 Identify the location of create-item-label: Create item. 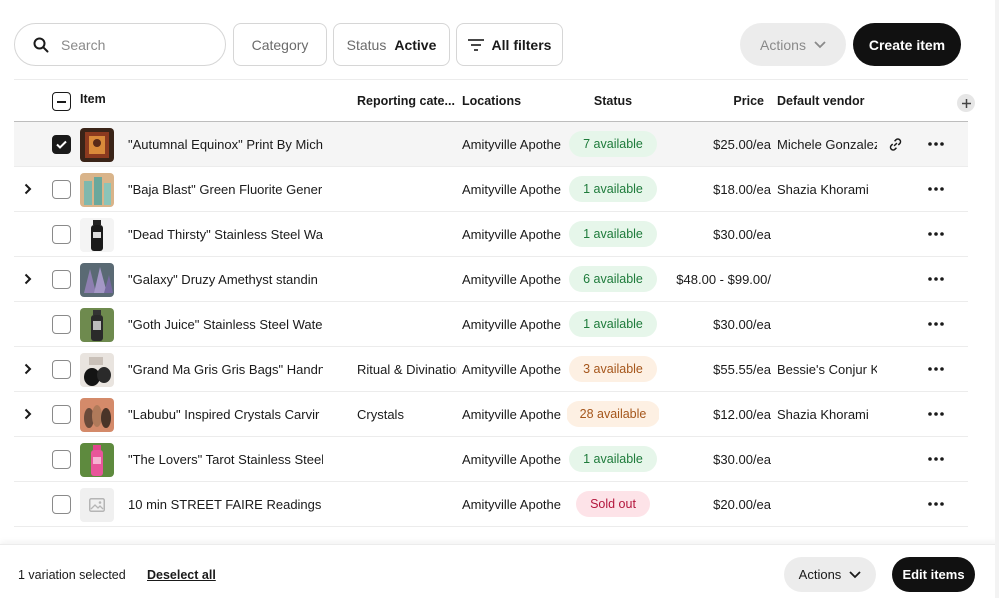
(907, 44).